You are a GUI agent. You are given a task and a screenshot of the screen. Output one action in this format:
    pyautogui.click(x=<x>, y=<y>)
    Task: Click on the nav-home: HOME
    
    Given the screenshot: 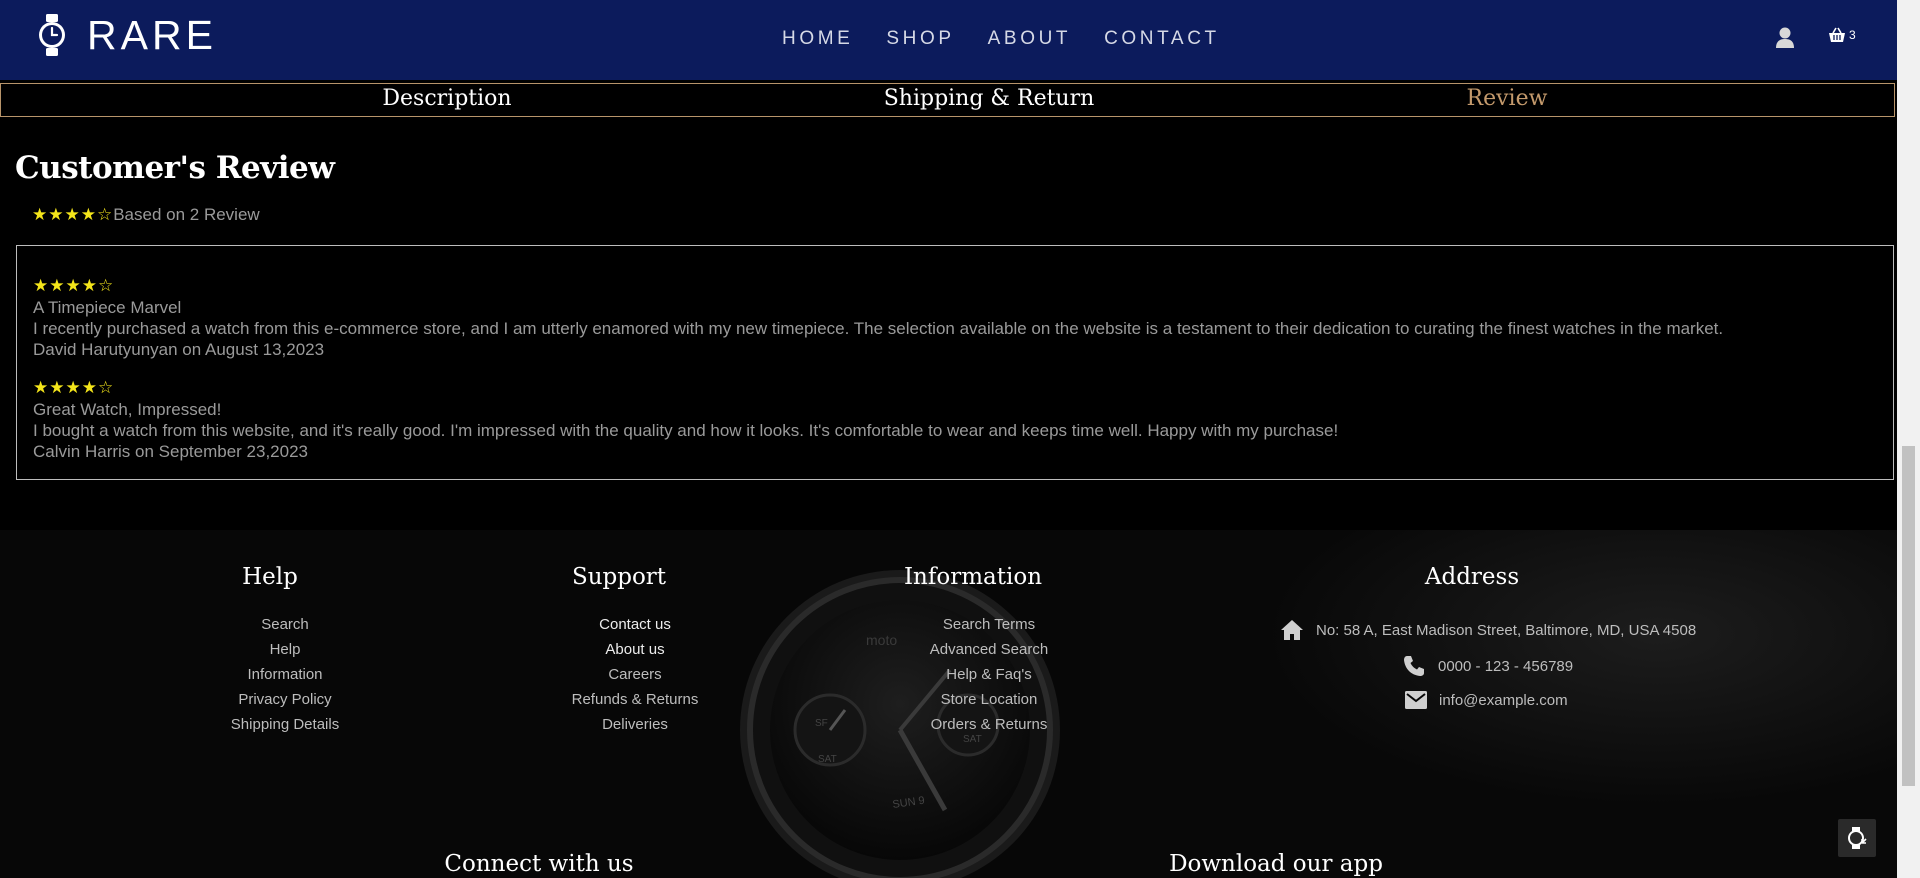 What is the action you would take?
    pyautogui.click(x=817, y=39)
    